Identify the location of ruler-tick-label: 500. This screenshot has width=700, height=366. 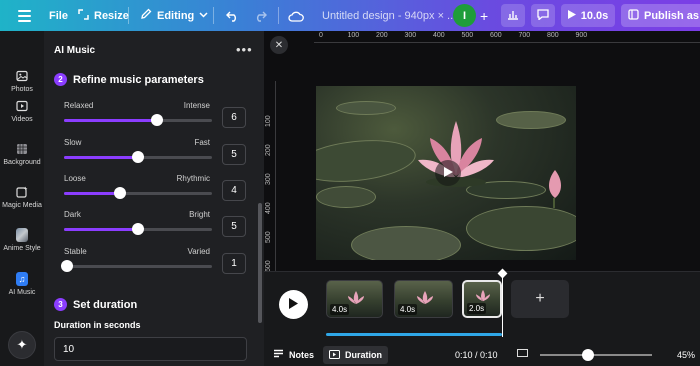
(268, 237).